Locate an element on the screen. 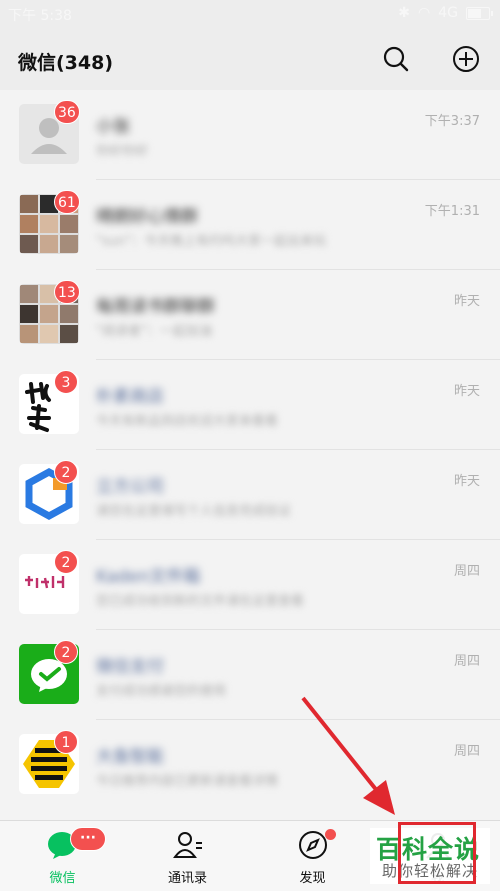 Image resolution: width=500 pixels, height=891 pixels. add-icon is located at coordinates (466, 59).